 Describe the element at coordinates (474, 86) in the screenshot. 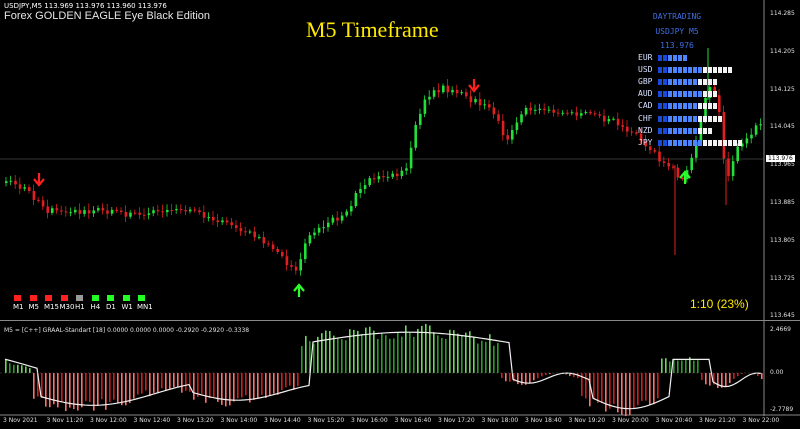

I see `sell-arrow-icon` at that location.